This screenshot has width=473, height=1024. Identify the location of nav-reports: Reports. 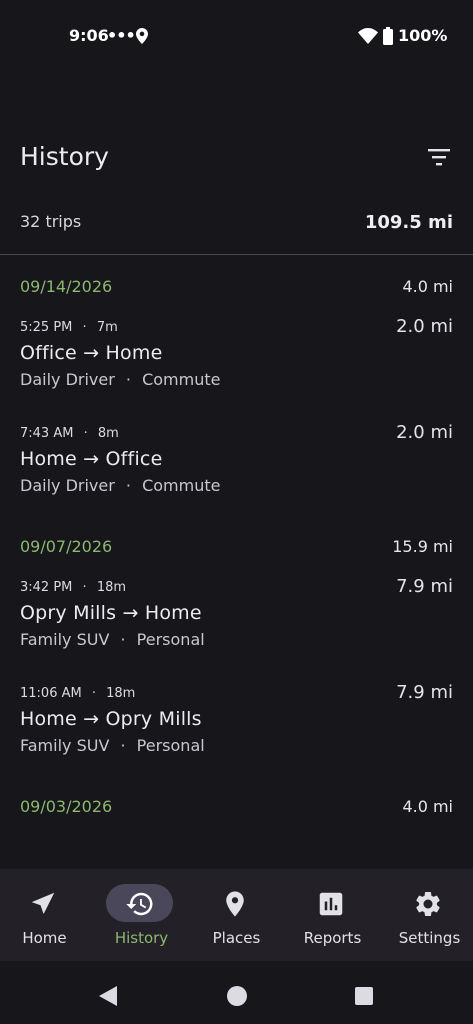
(332, 915).